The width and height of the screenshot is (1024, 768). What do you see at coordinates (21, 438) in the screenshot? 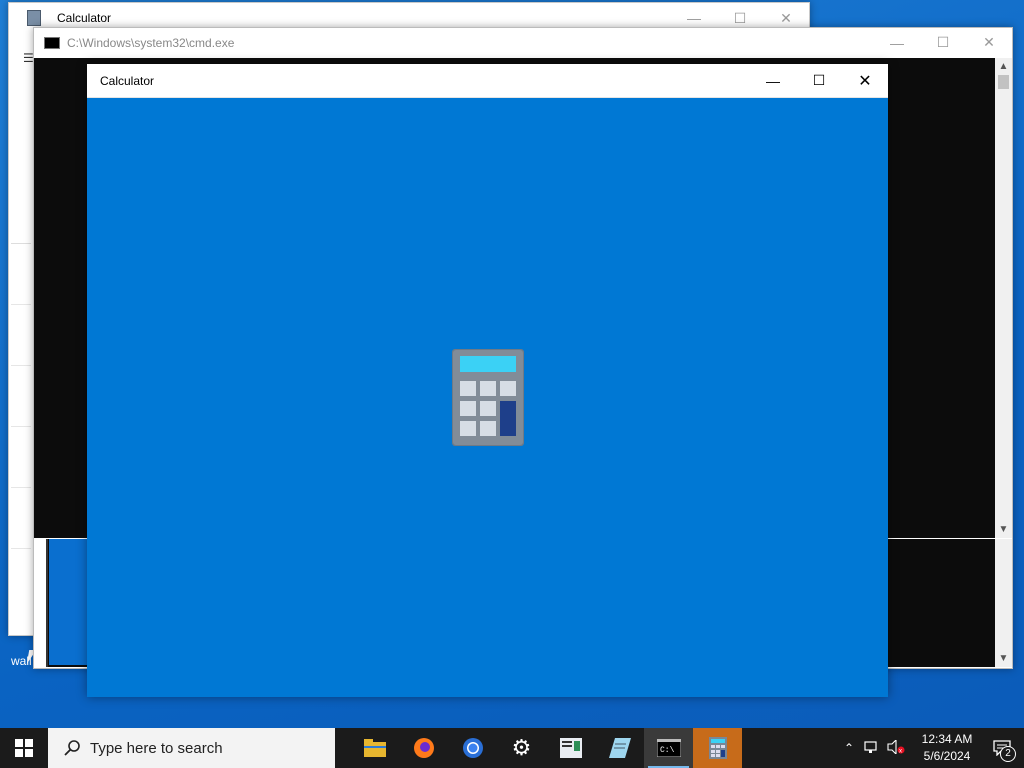
I see `back-window-list-strip` at bounding box center [21, 438].